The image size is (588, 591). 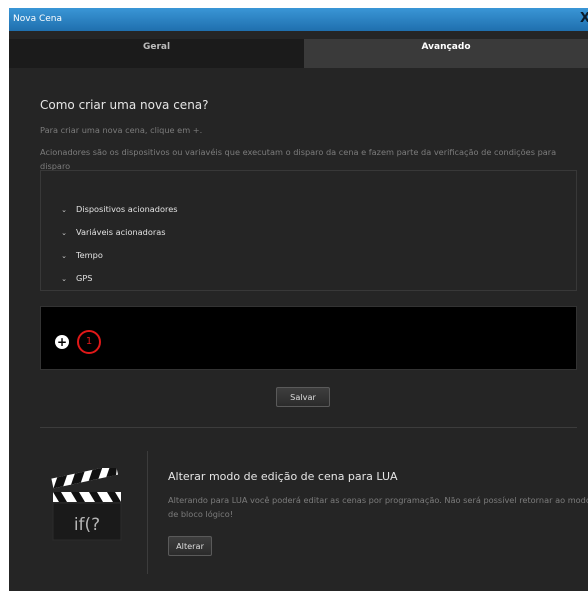 I want to click on trigger-label: Variáveis acionadoras, so click(x=121, y=232).